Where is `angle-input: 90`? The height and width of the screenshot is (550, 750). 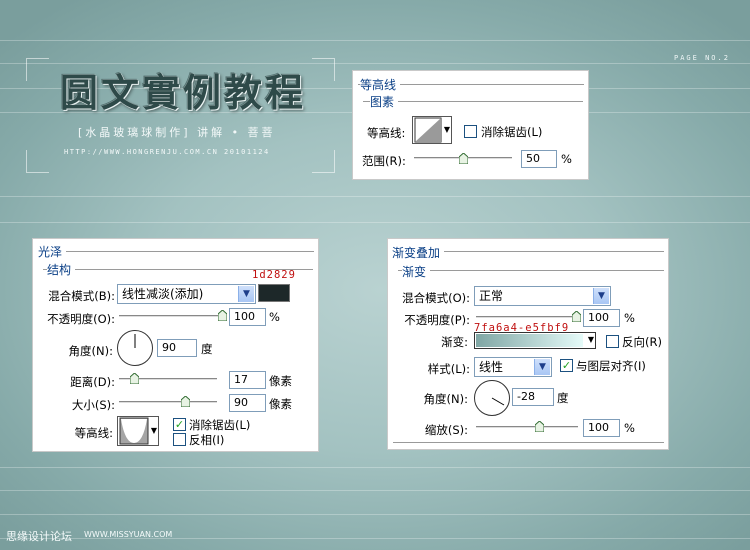
angle-input: 90 is located at coordinates (177, 348).